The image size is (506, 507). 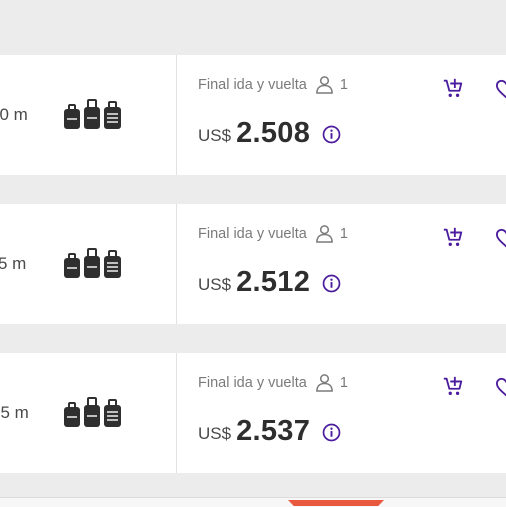 What do you see at coordinates (273, 133) in the screenshot?
I see `price-amount: 2.508` at bounding box center [273, 133].